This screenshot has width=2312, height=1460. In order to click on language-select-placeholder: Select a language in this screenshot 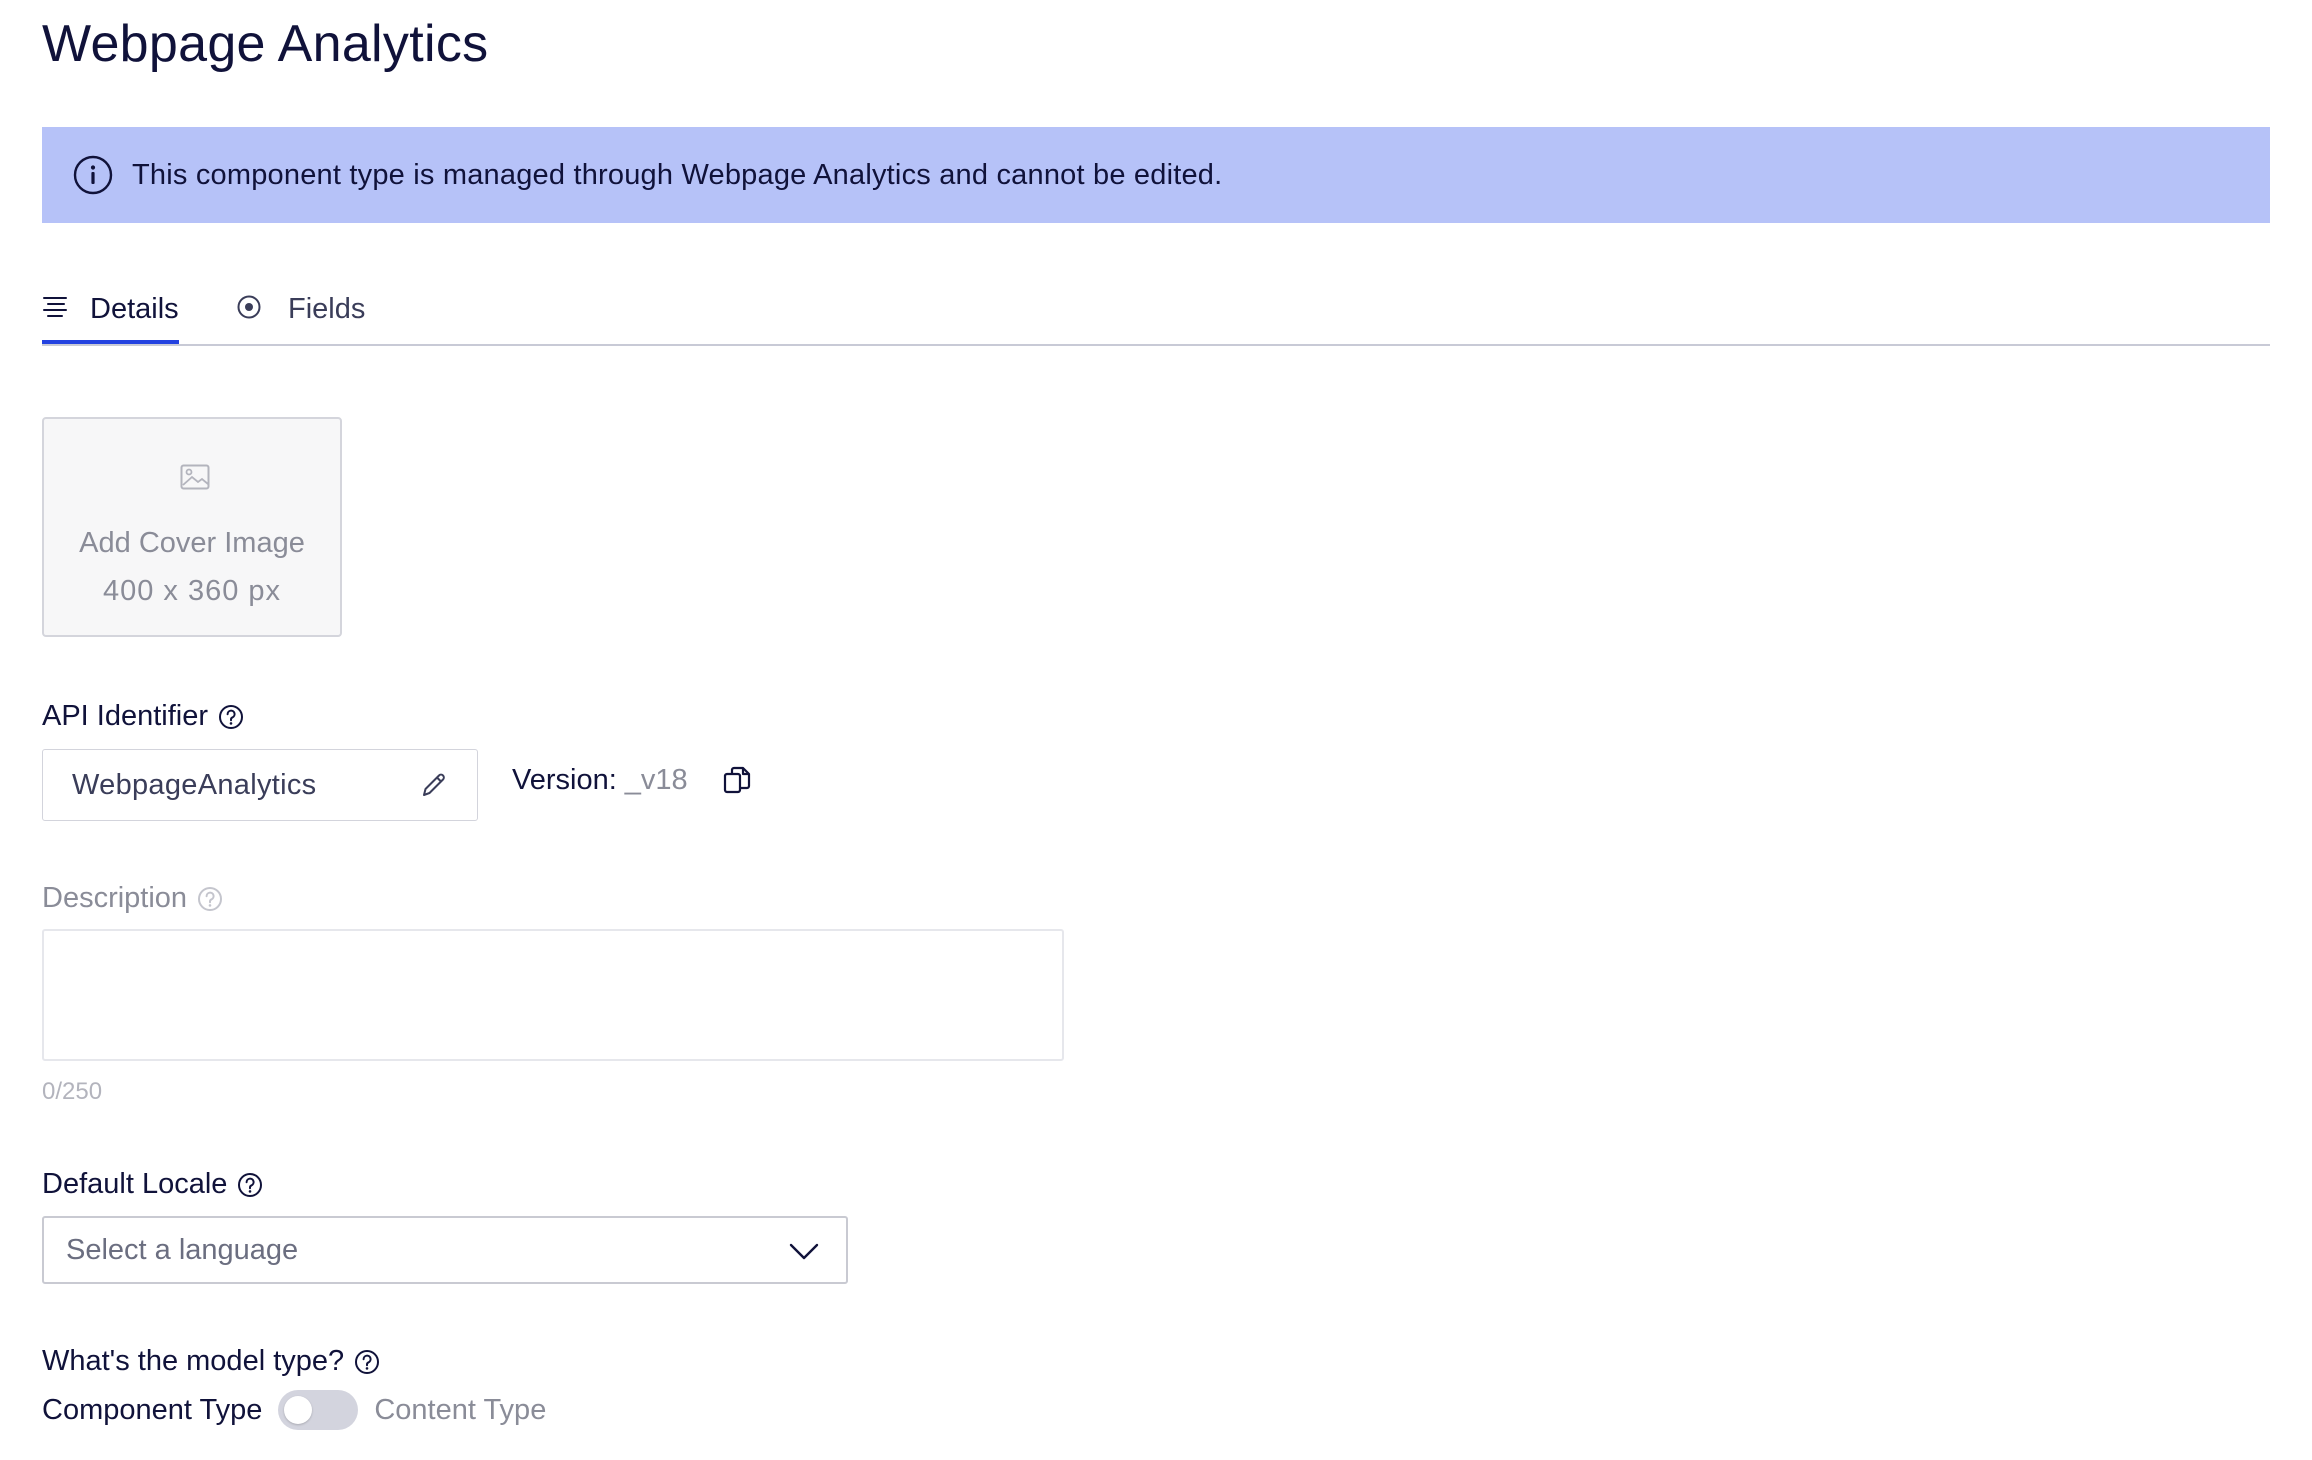, I will do `click(182, 1249)`.